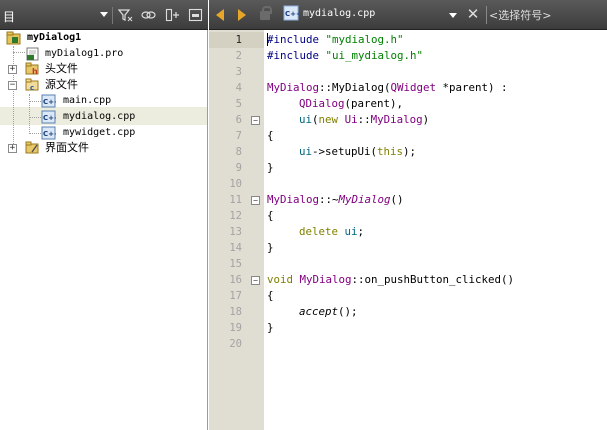  I want to click on code-token: QDialog, so click(322, 103).